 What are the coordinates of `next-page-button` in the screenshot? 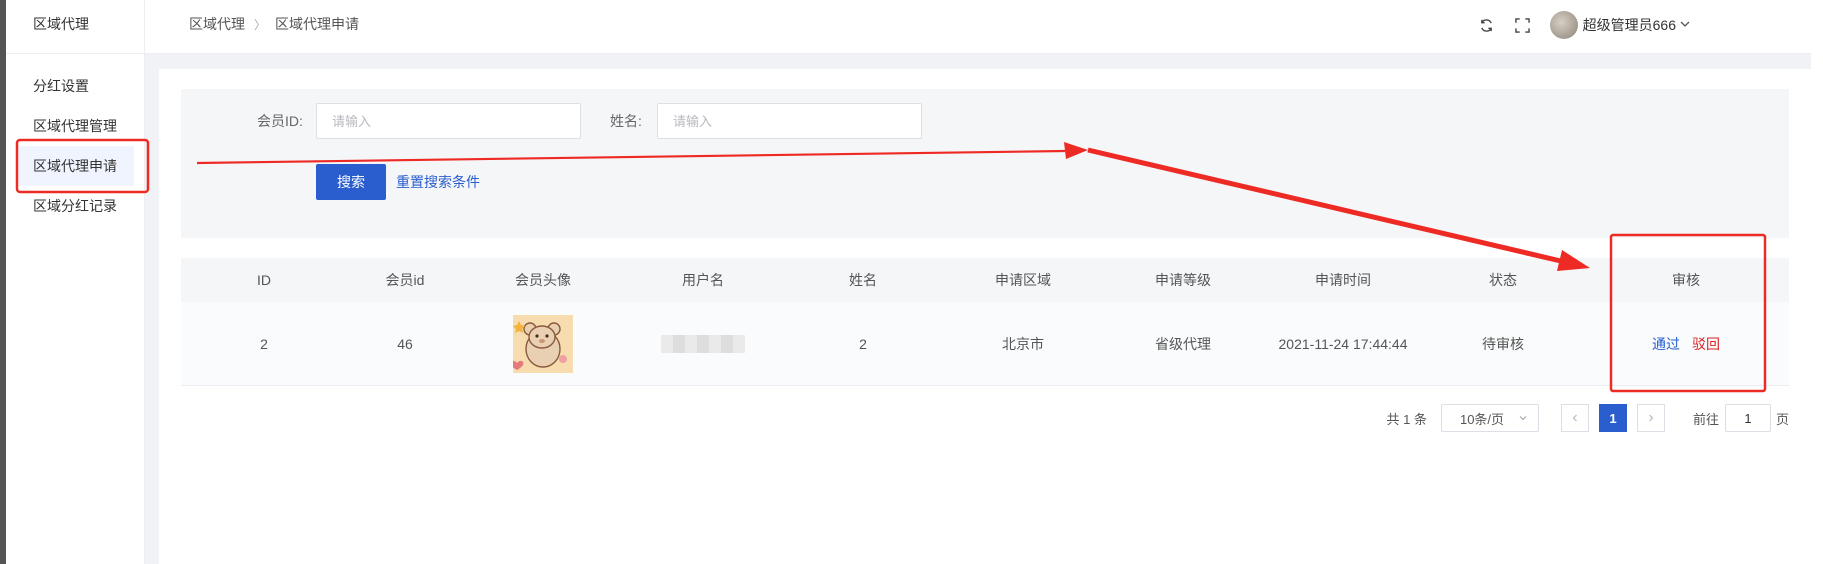 It's located at (1650, 418).